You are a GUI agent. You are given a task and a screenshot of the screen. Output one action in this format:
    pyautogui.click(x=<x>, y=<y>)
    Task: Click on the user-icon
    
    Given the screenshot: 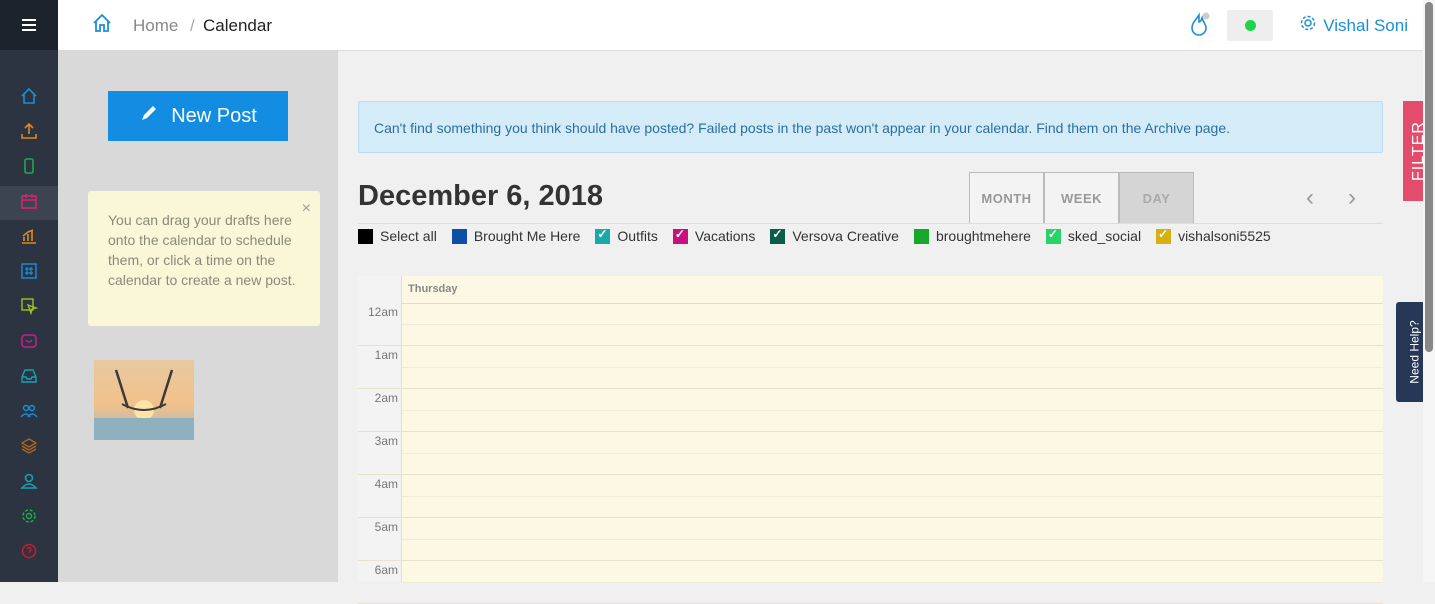 What is the action you would take?
    pyautogui.click(x=29, y=483)
    